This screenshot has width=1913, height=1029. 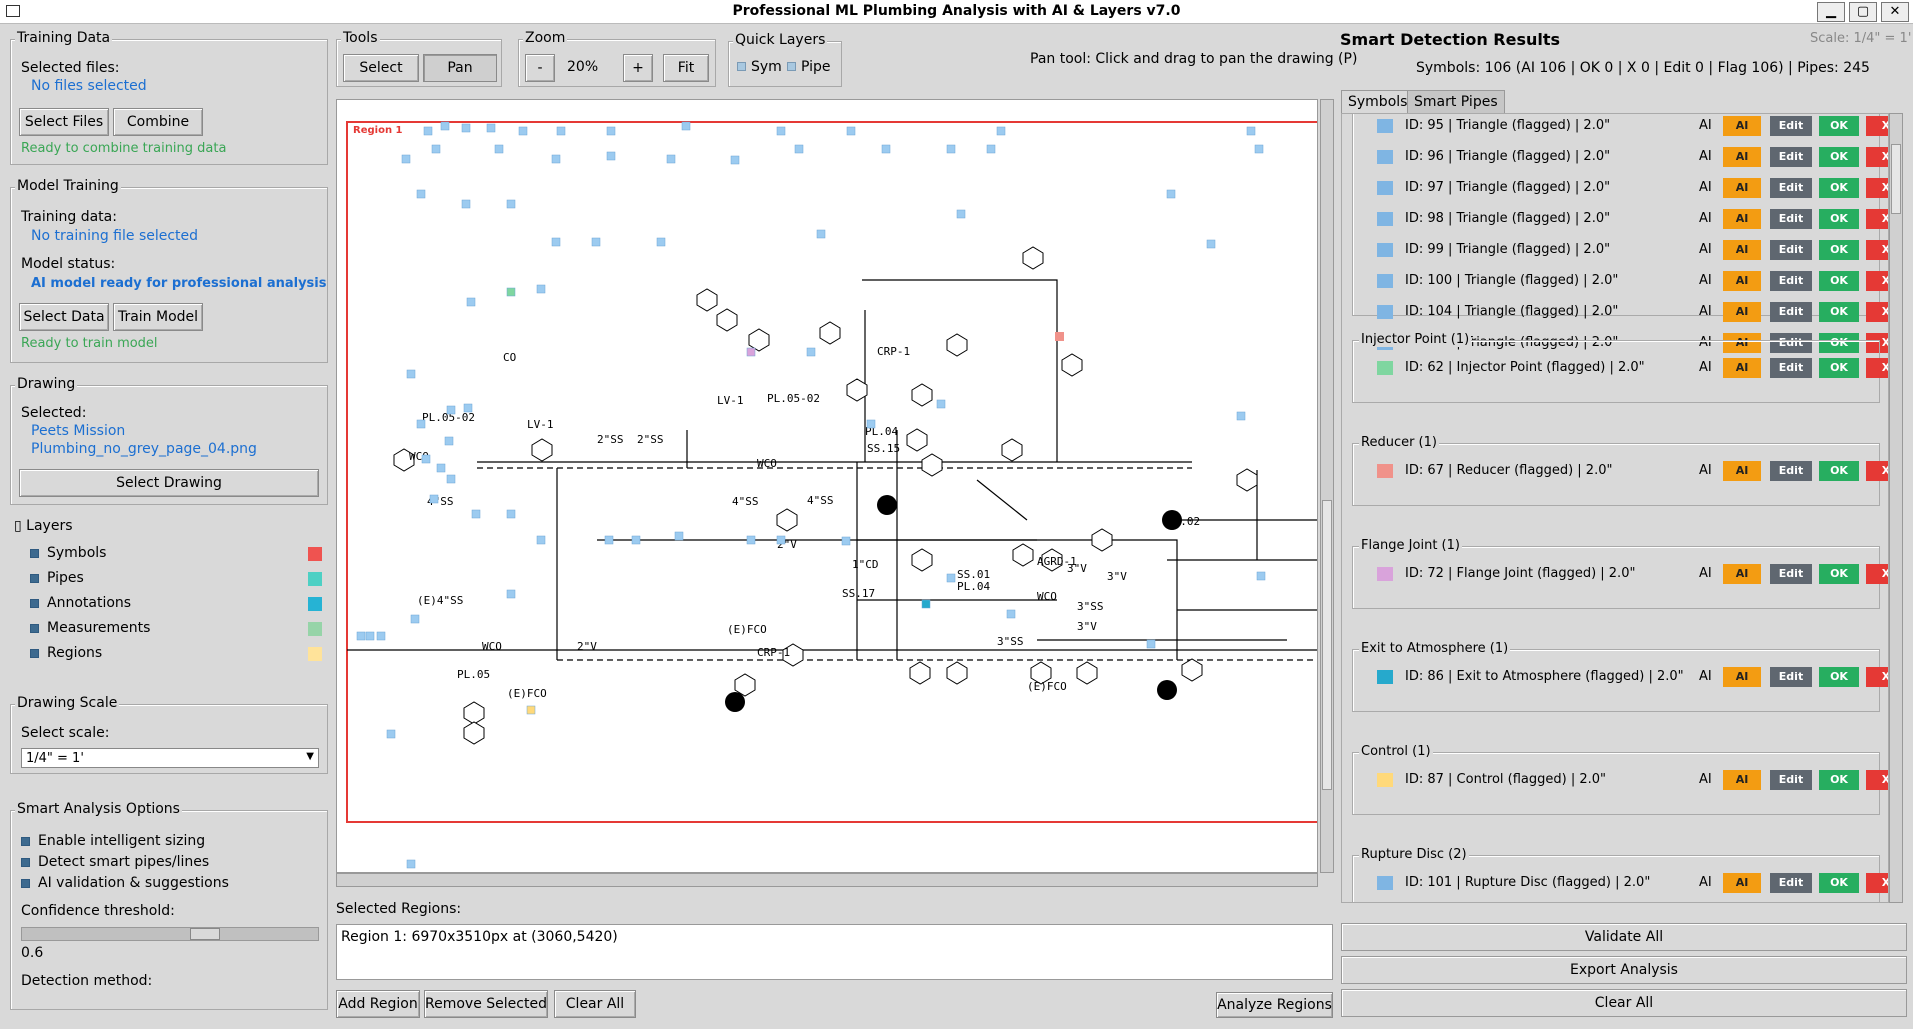 I want to click on select-files-button: Select Files, so click(x=64, y=122).